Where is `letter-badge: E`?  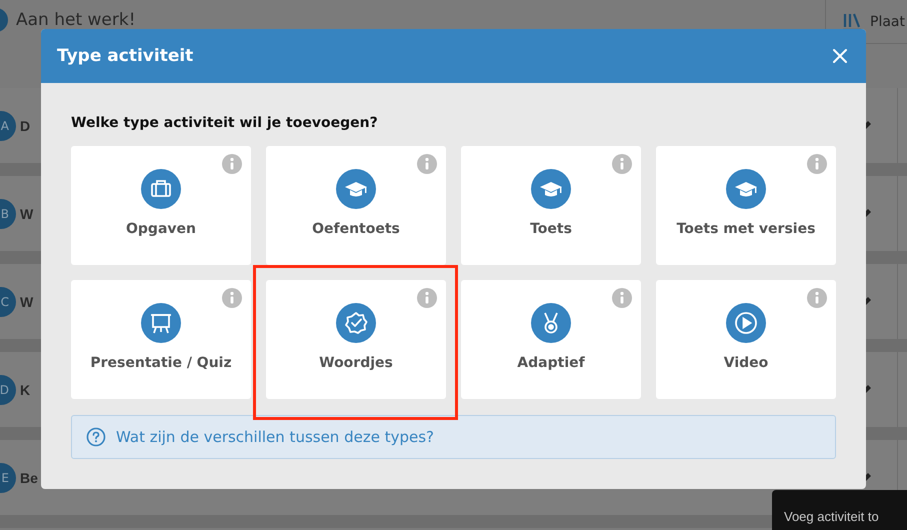 letter-badge: E is located at coordinates (8, 477).